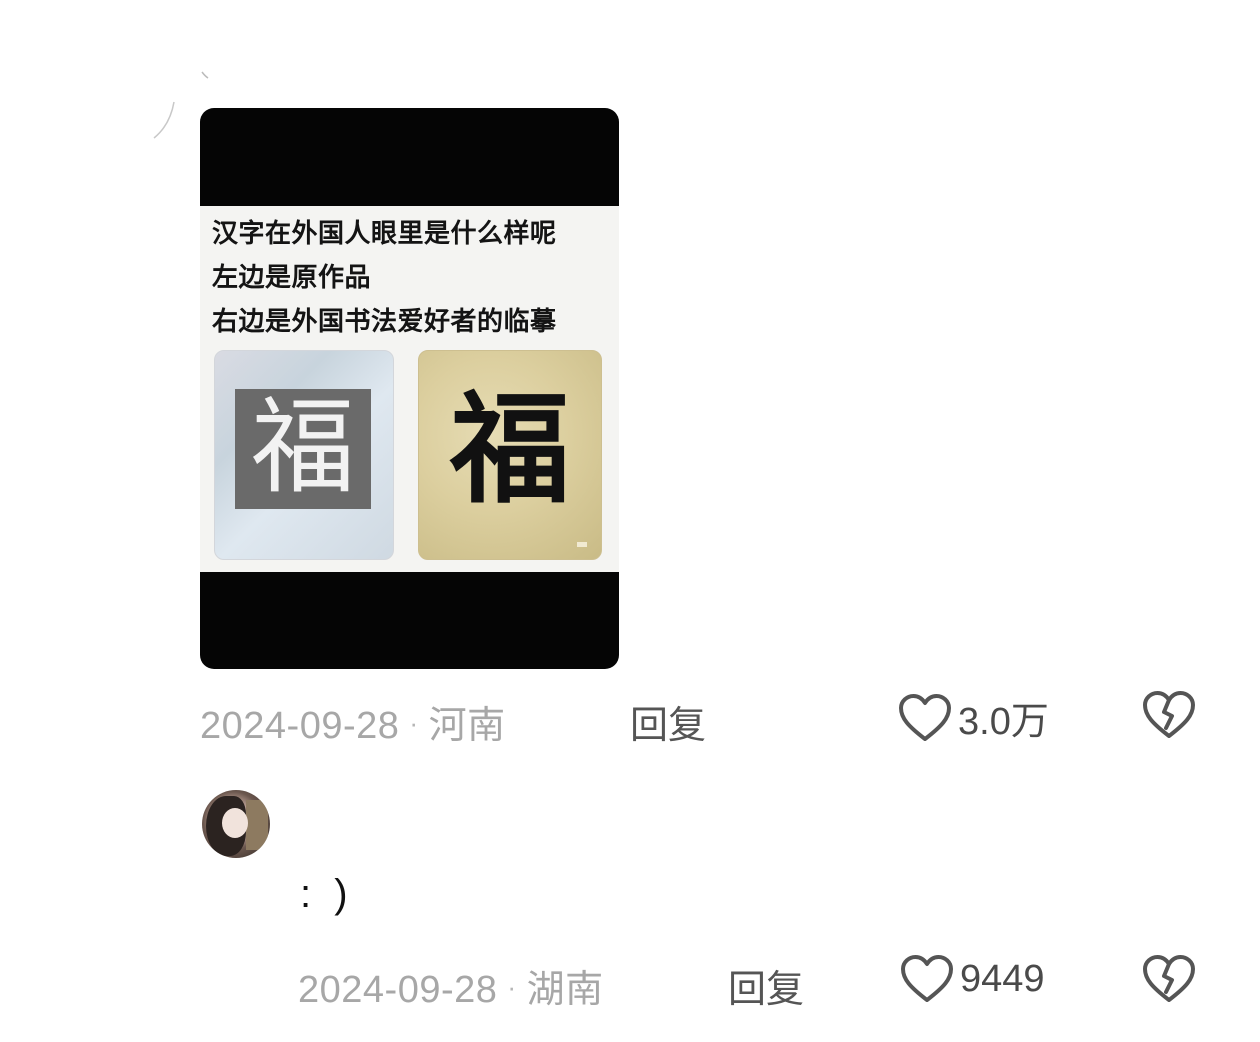 The image size is (1260, 1042). Describe the element at coordinates (398, 990) in the screenshot. I see `reply-date: 2024-09-28` at that location.